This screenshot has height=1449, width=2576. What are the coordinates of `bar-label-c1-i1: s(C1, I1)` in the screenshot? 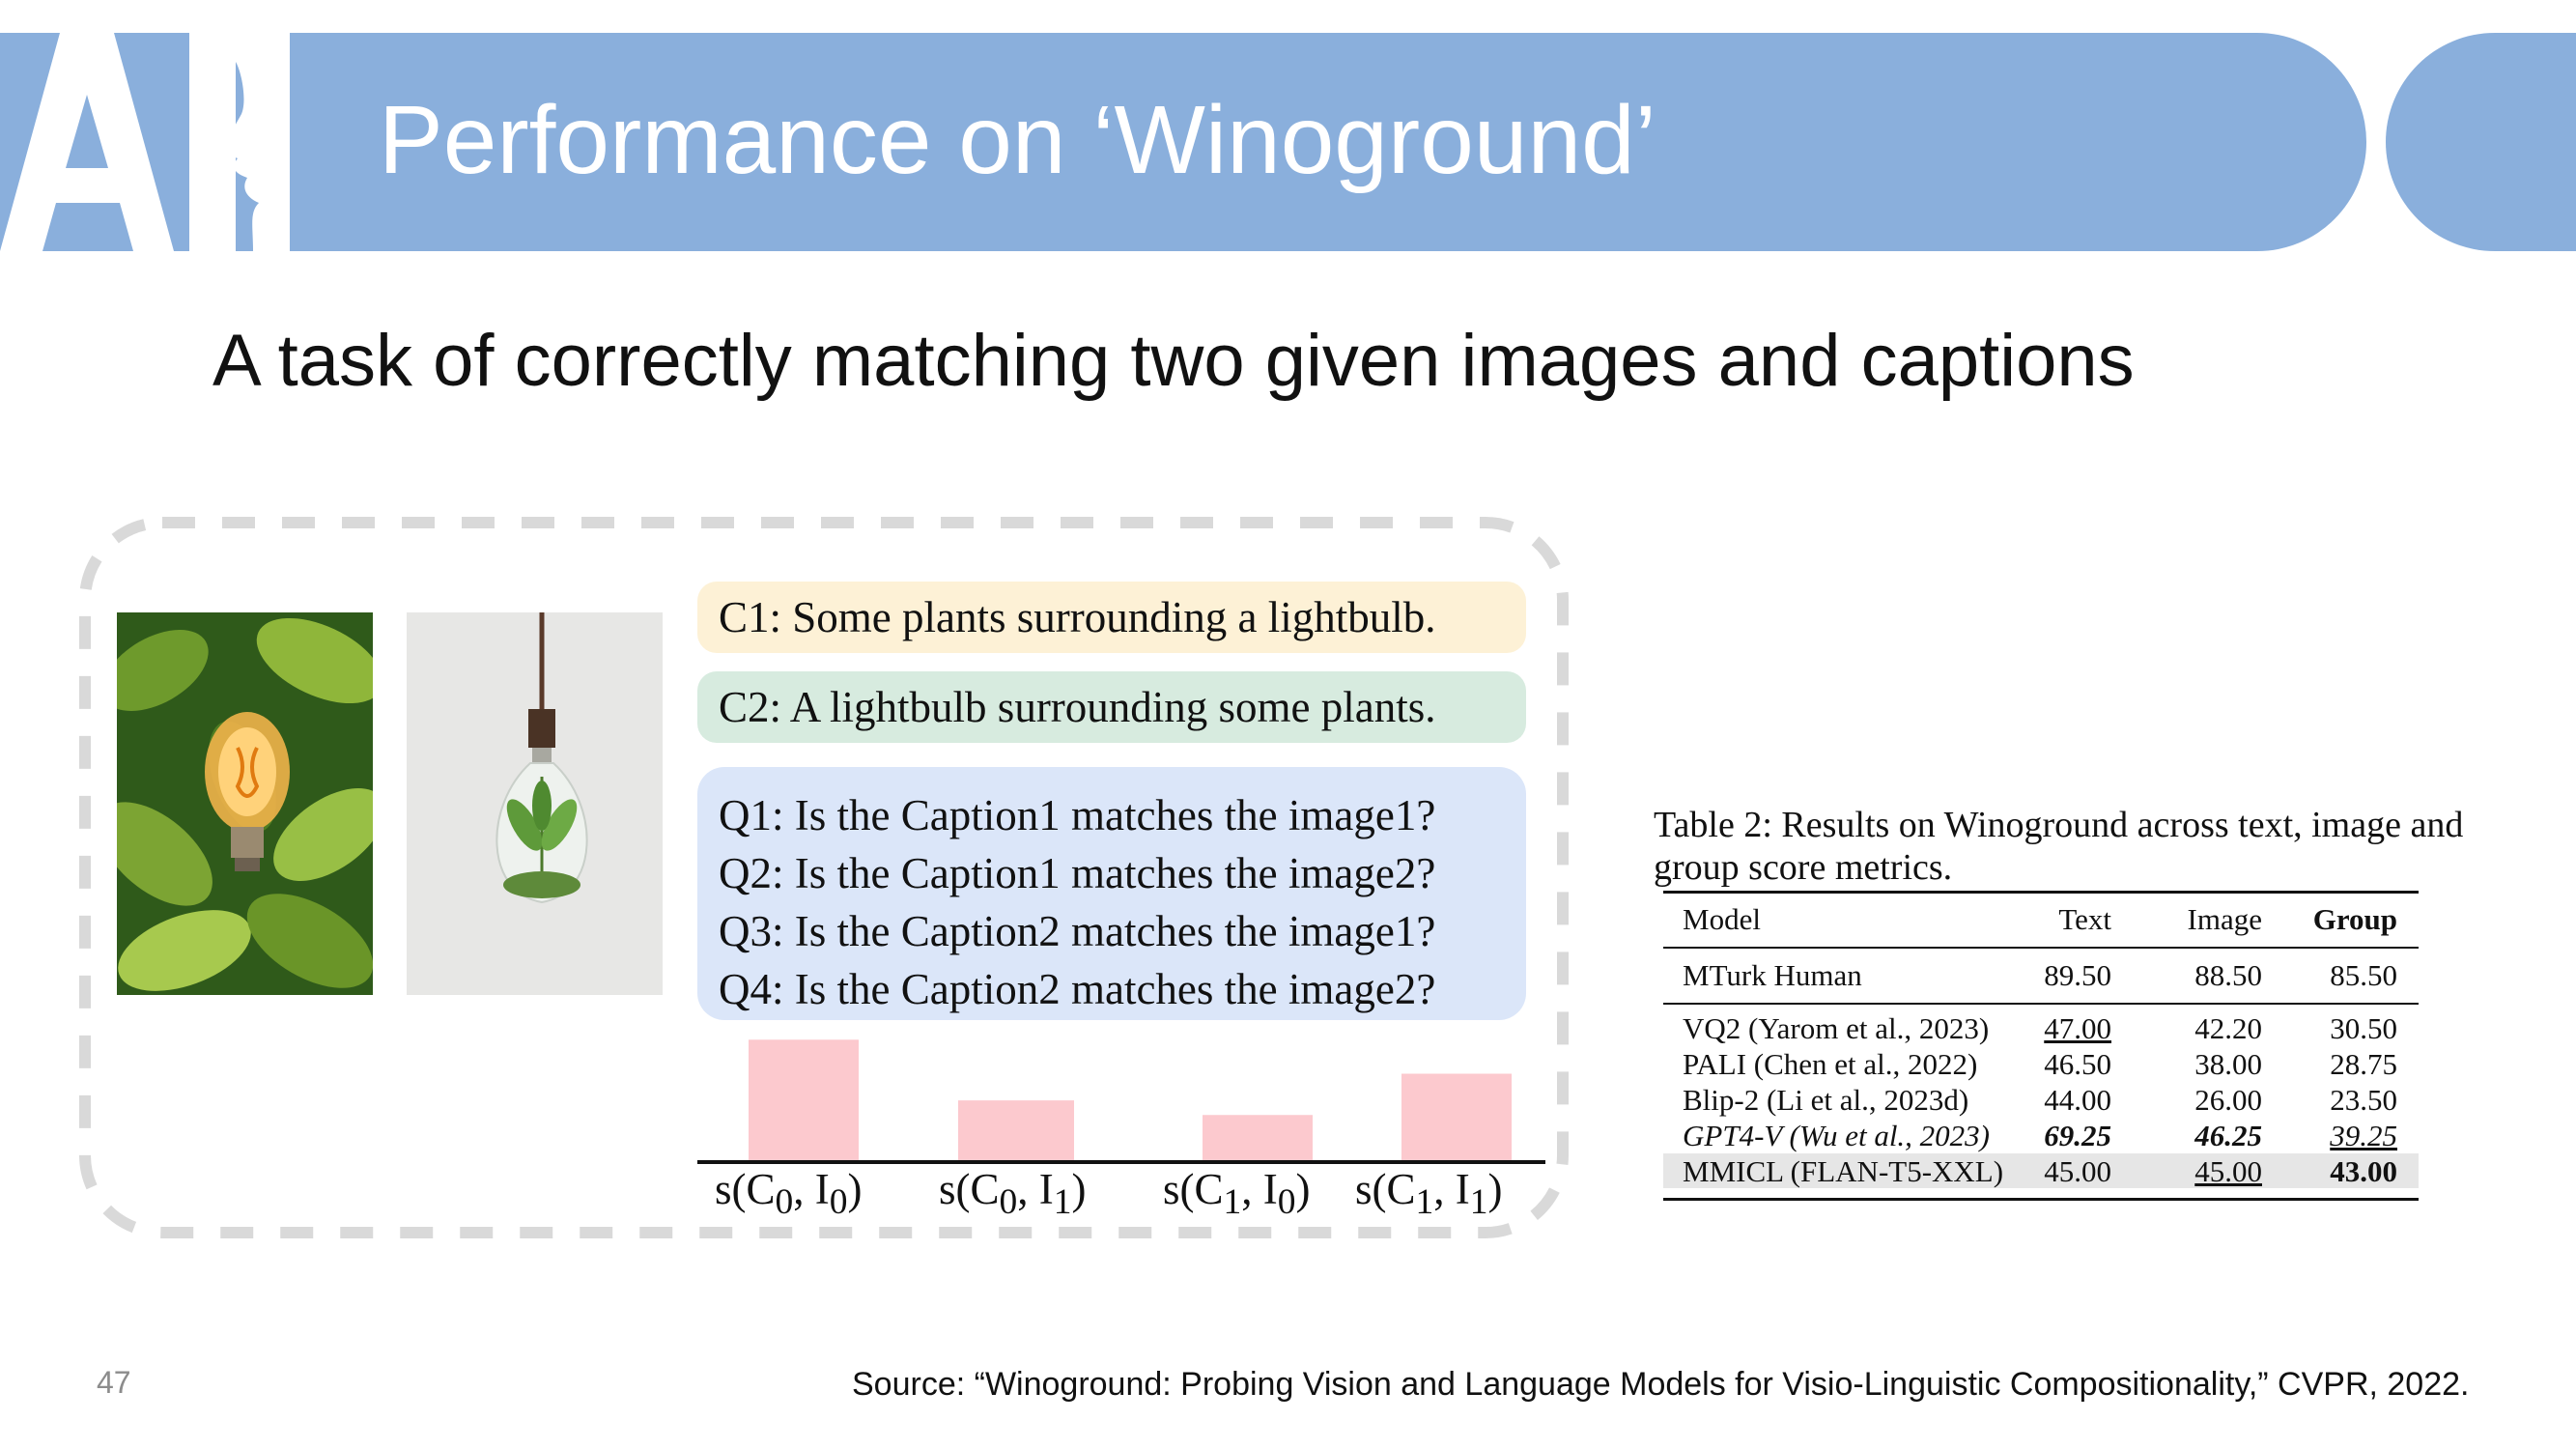 It's located at (1429, 1193).